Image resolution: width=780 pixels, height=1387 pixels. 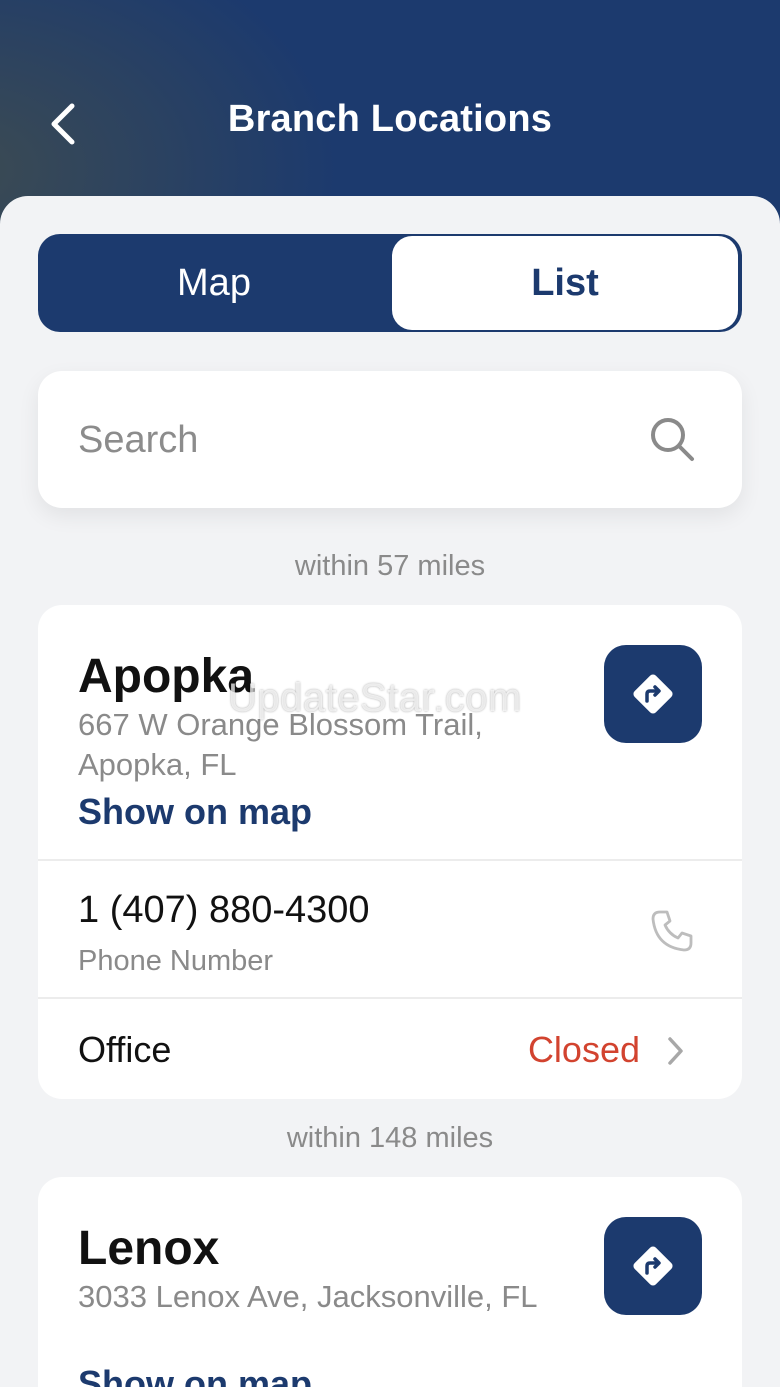 I want to click on branch-address: 667 W Orange Blossom Trail, Apopka, FL, so click(x=280, y=744).